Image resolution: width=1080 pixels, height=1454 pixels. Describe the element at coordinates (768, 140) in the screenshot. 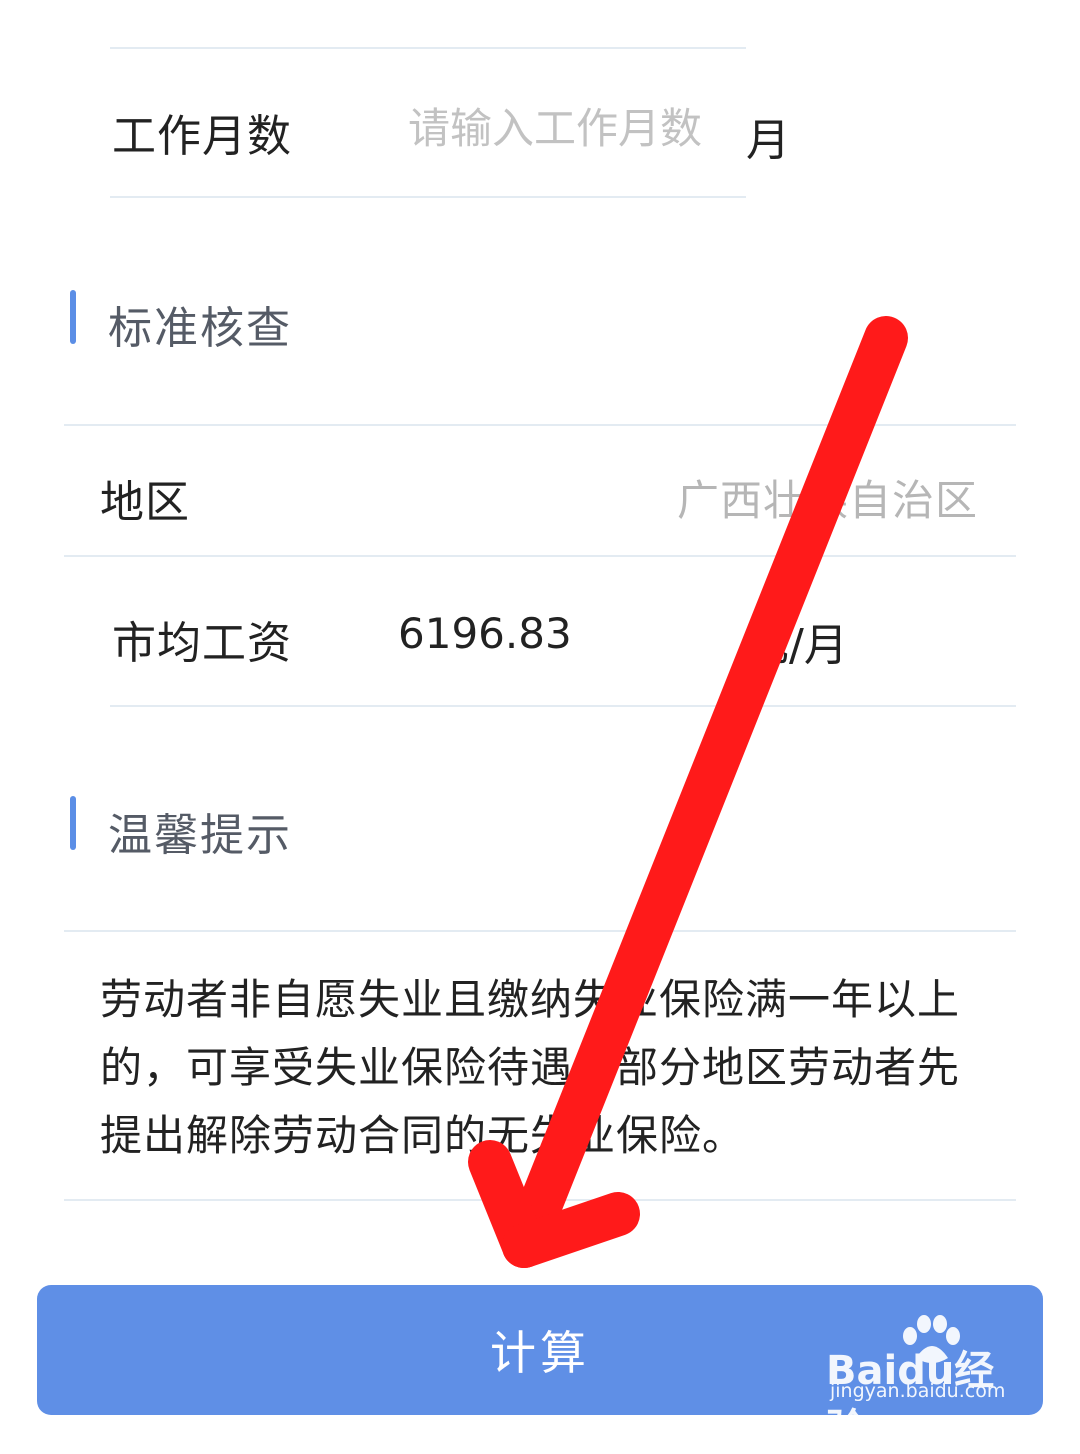

I see `work-months-unit: 月` at that location.